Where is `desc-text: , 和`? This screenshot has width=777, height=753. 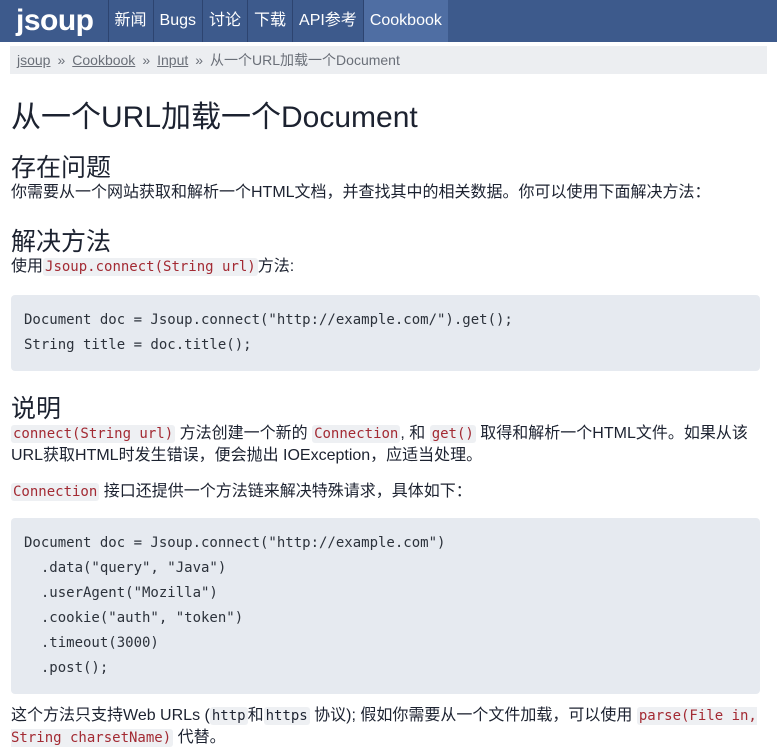
desc-text: , 和 is located at coordinates (415, 433).